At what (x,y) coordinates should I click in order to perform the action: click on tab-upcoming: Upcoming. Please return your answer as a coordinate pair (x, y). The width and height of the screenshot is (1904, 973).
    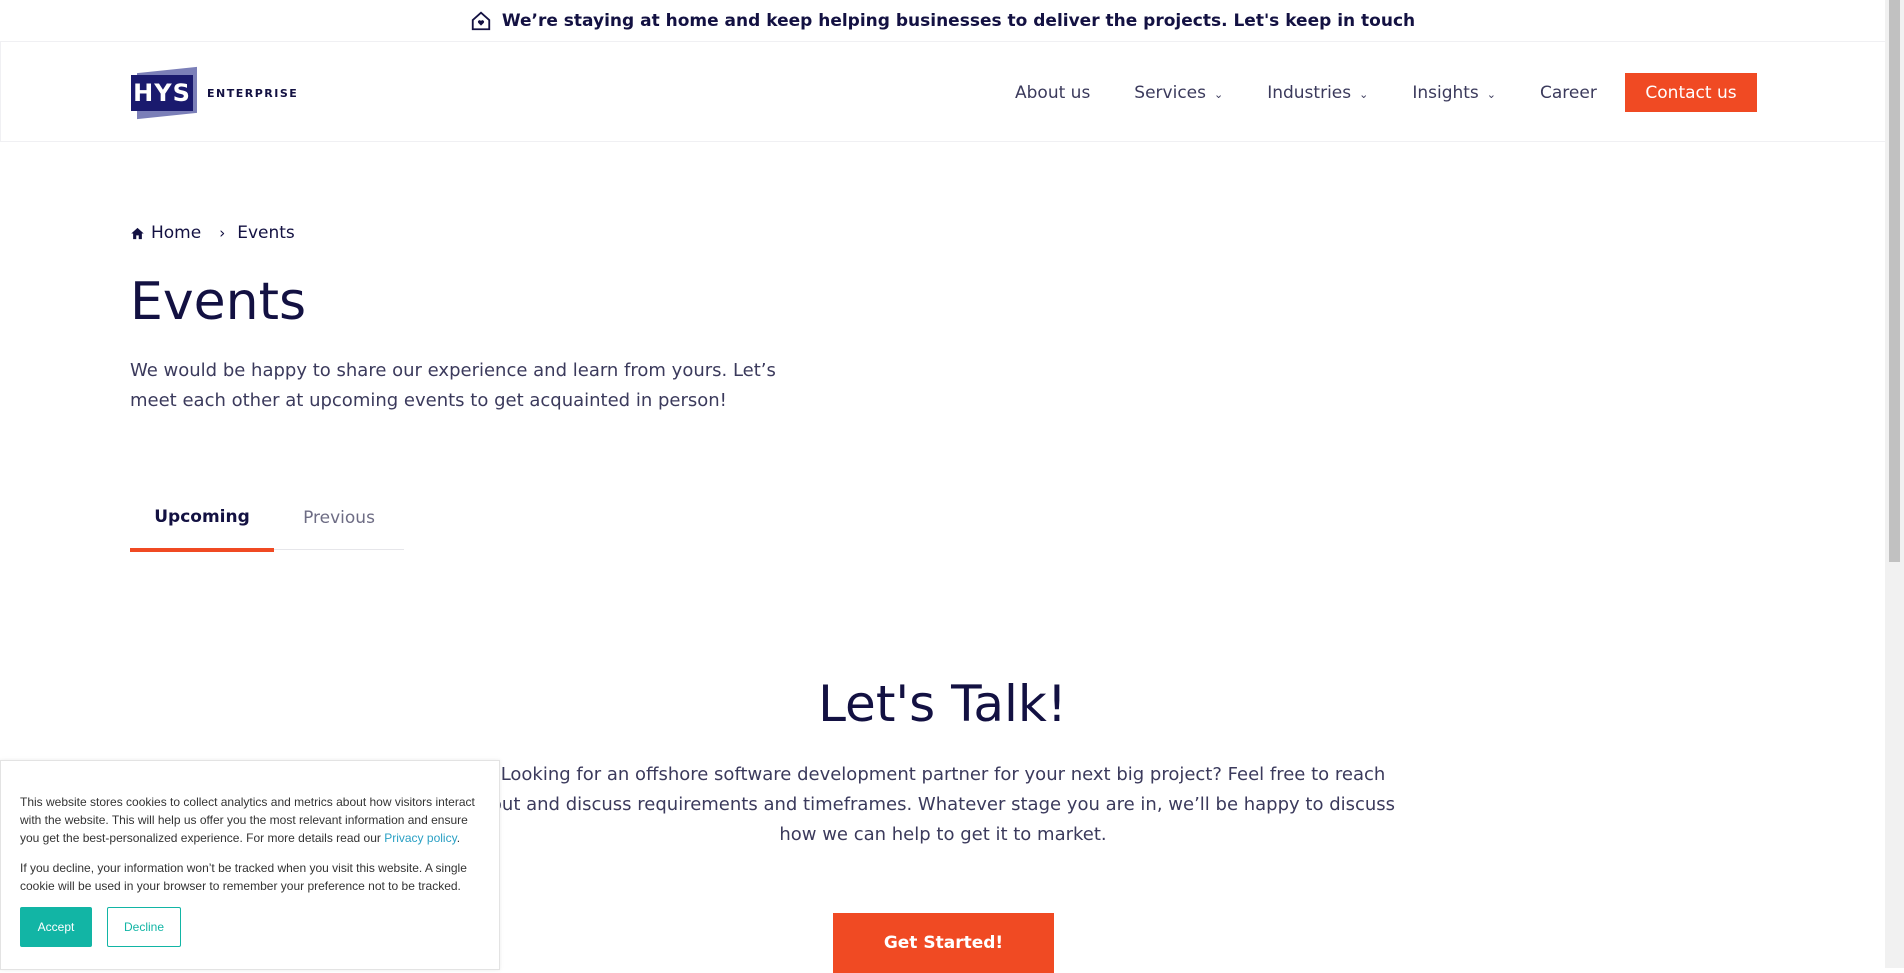
    Looking at the image, I should click on (202, 519).